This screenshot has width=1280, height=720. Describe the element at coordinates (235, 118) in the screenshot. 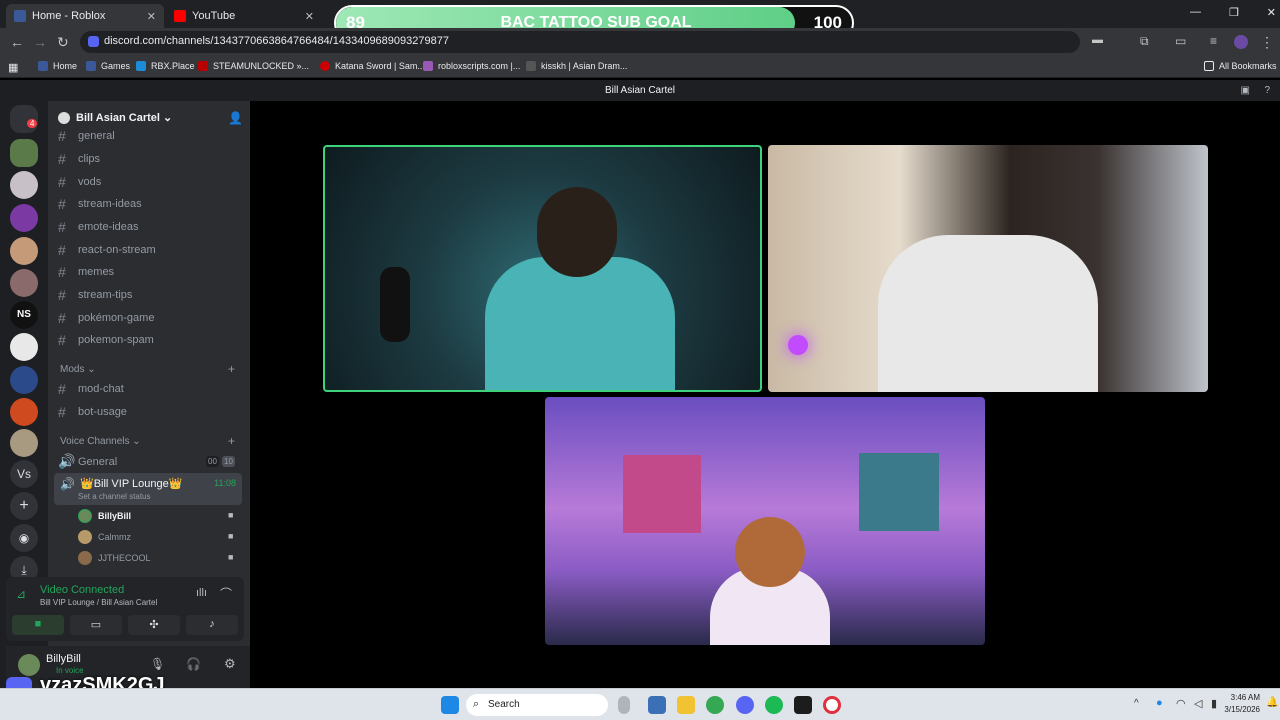

I see `invite-icon: 👤` at that location.